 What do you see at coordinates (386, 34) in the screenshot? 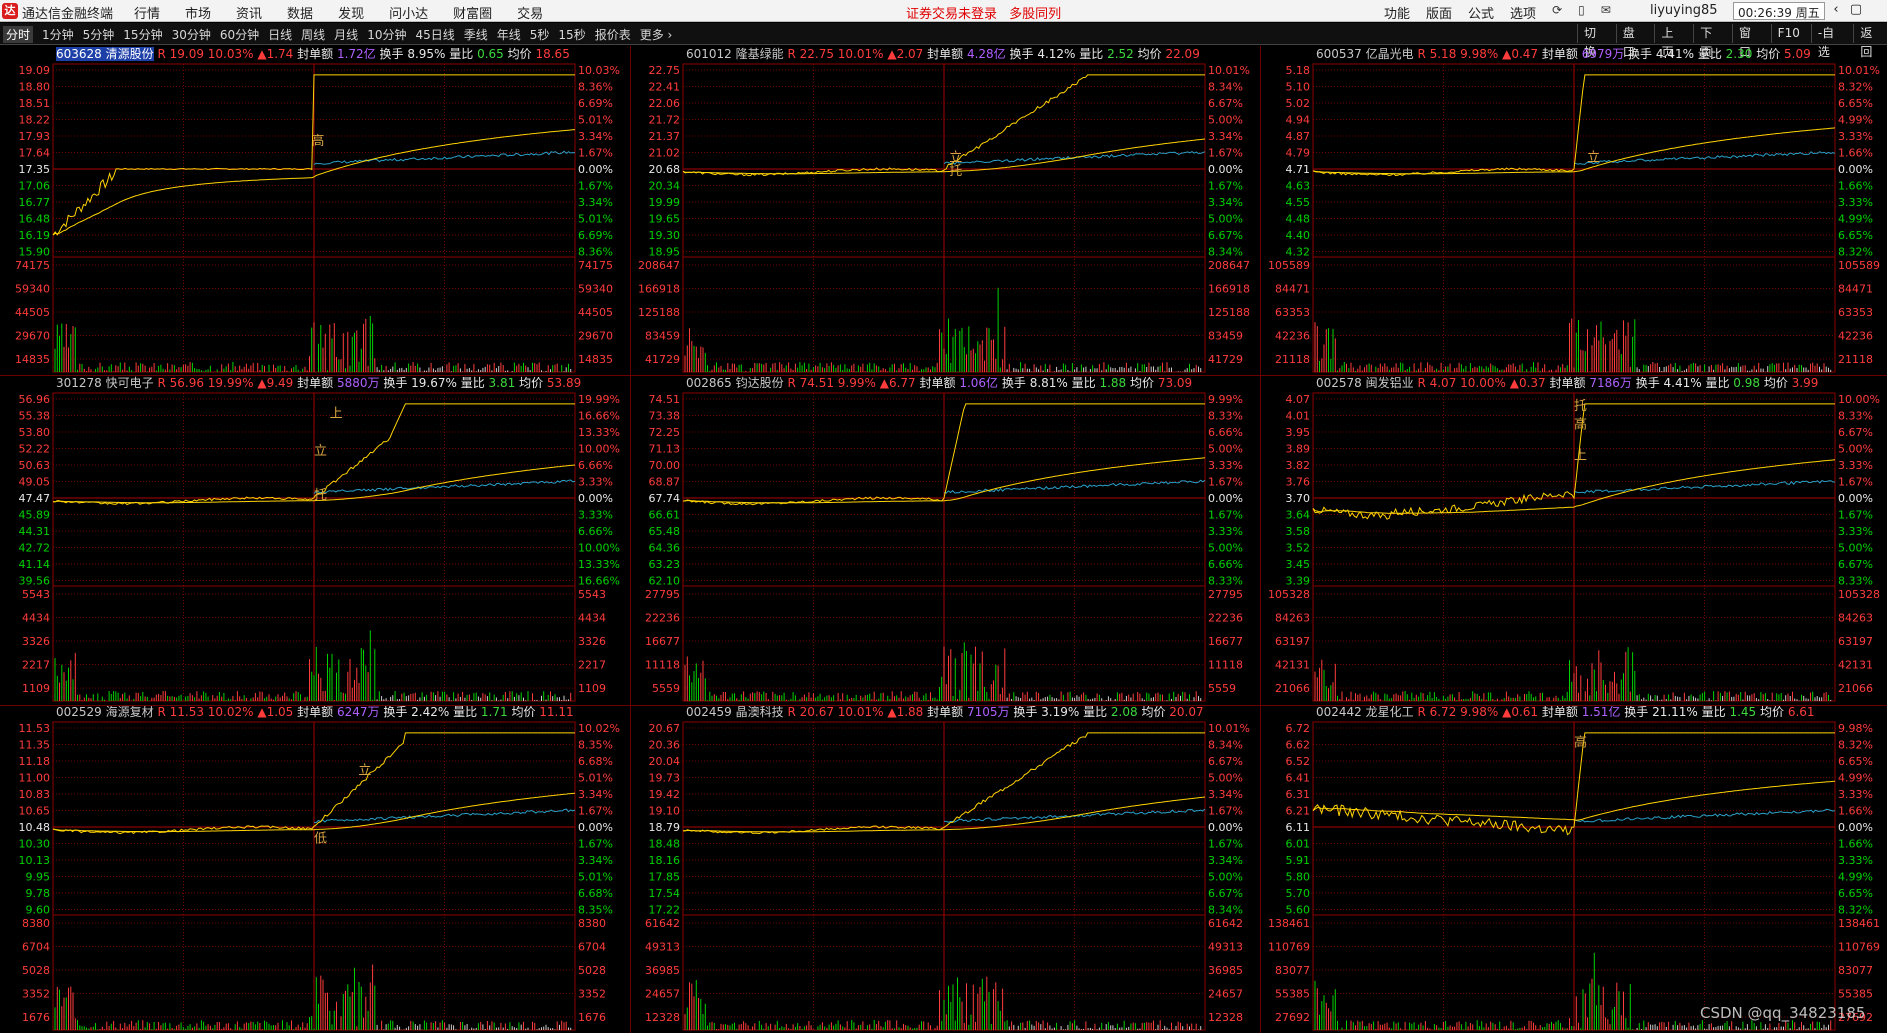
I see `period-tab: 10分钟` at bounding box center [386, 34].